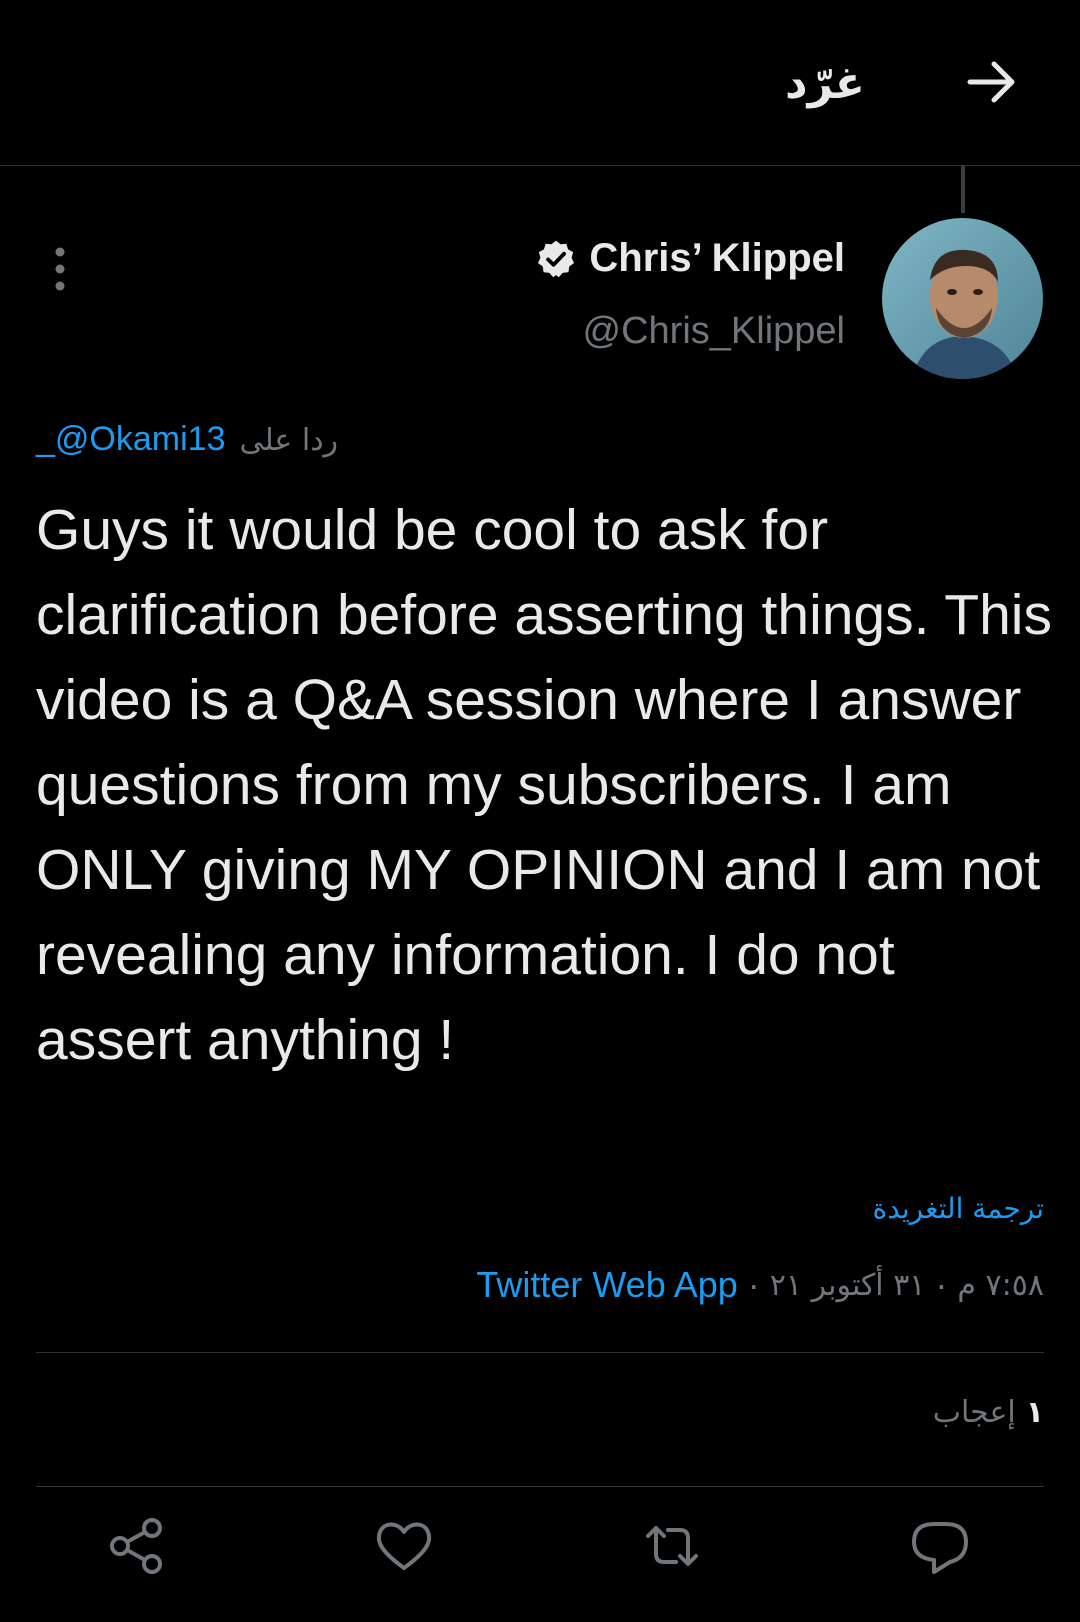 This screenshot has height=1622, width=1080. I want to click on action-bar, so click(540, 1550).